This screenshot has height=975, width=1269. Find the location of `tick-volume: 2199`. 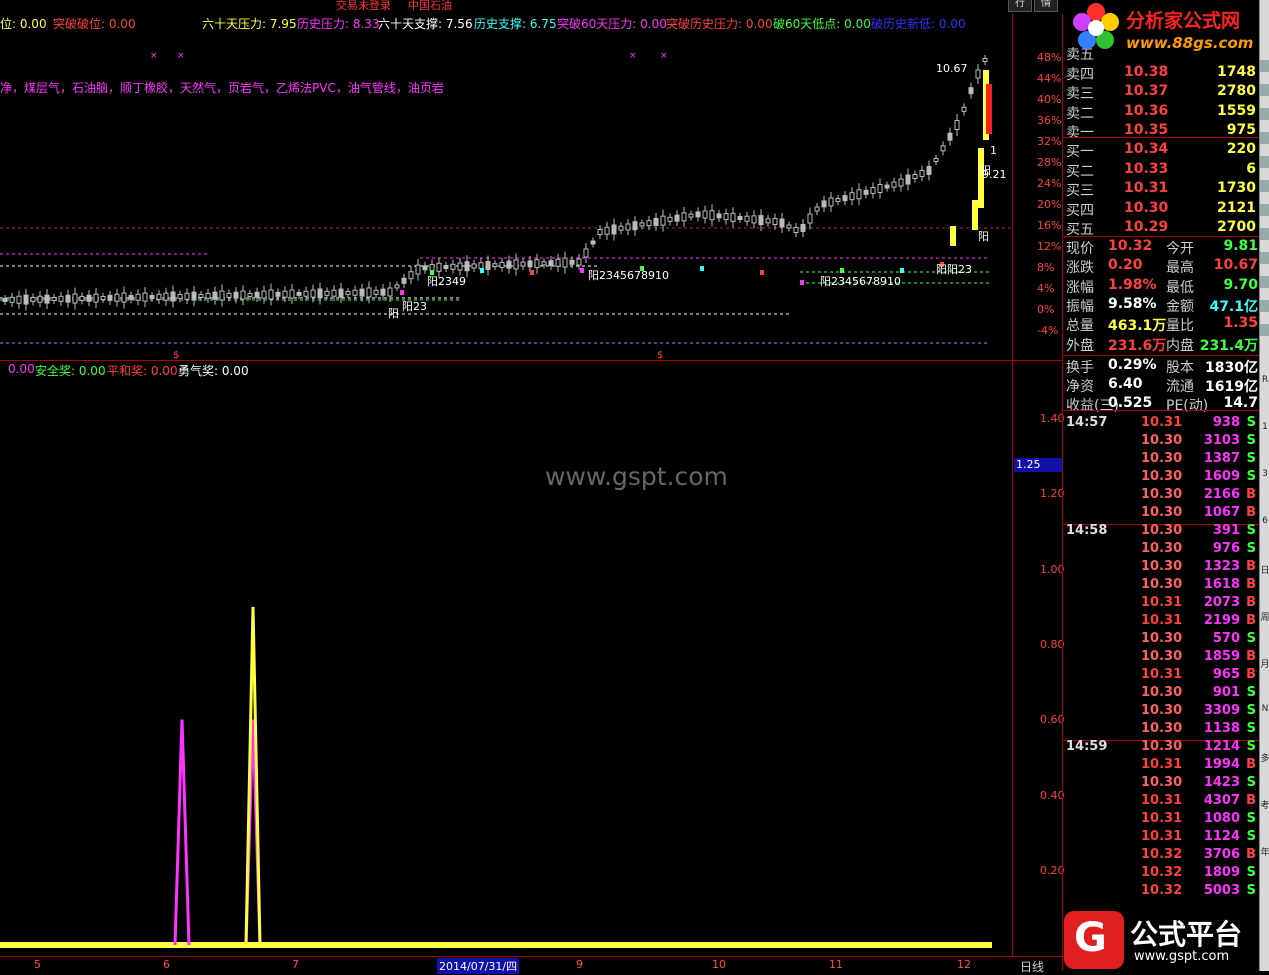

tick-volume: 2199 is located at coordinates (1221, 620).